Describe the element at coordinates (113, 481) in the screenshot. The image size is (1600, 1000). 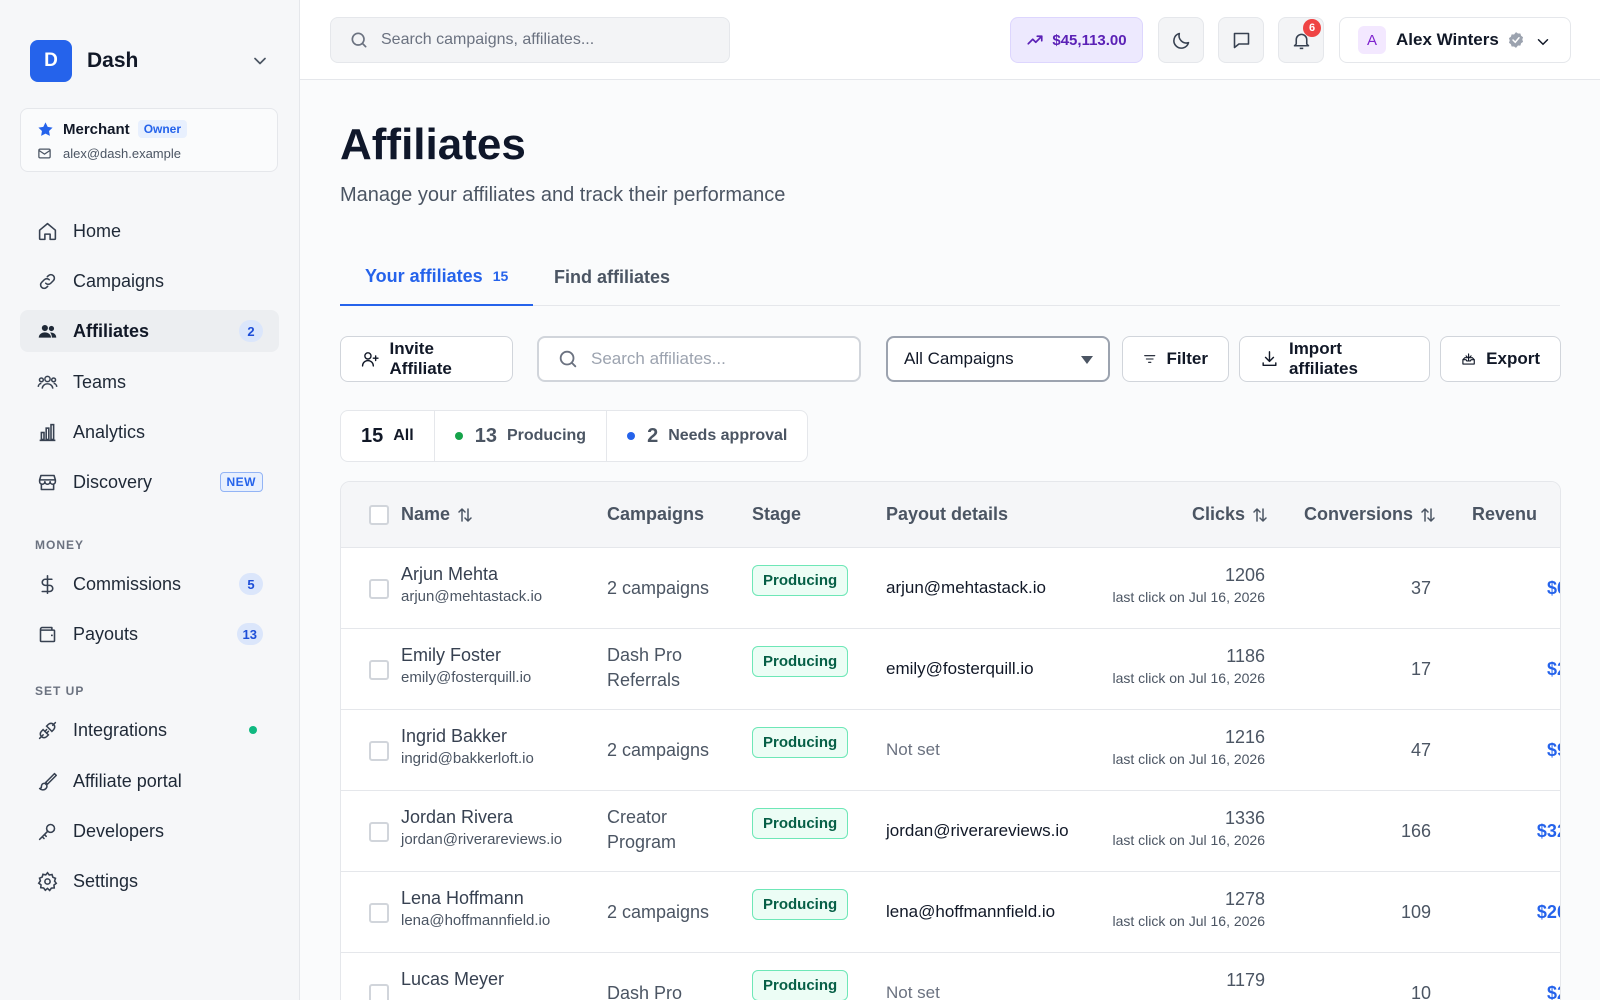
I see `sidebar-item-label: Discovery` at that location.